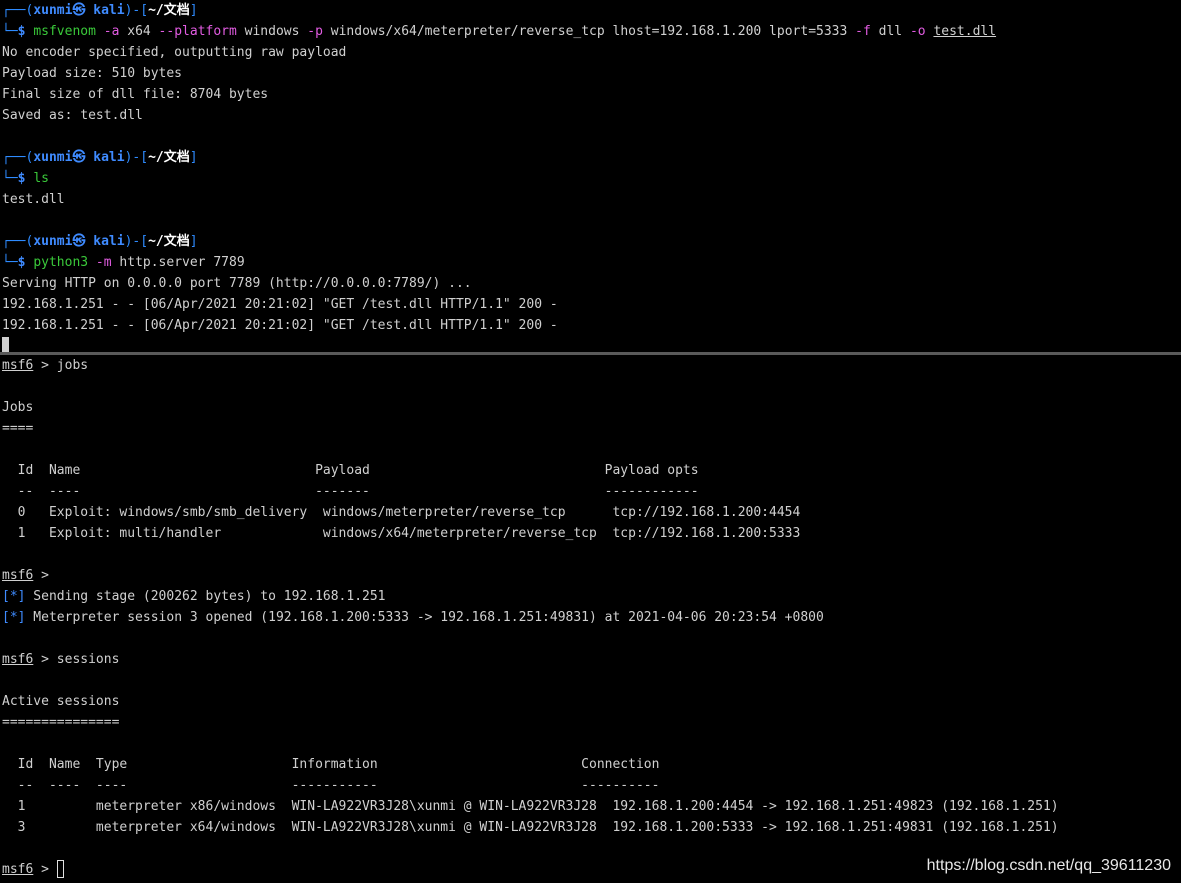  Describe the element at coordinates (591, 659) in the screenshot. I see `msf-command-line: msf6 > sessions` at that location.